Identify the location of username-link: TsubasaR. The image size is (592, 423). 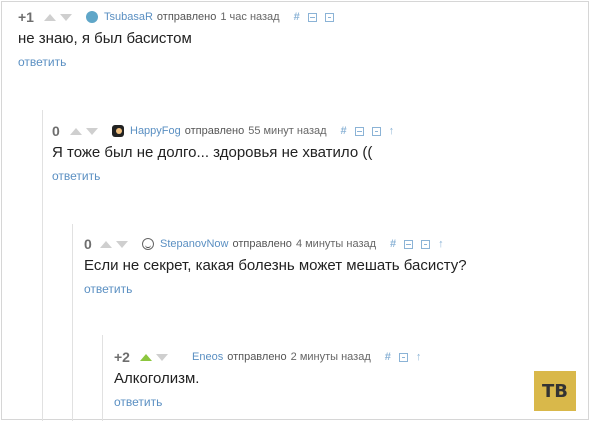
(128, 17).